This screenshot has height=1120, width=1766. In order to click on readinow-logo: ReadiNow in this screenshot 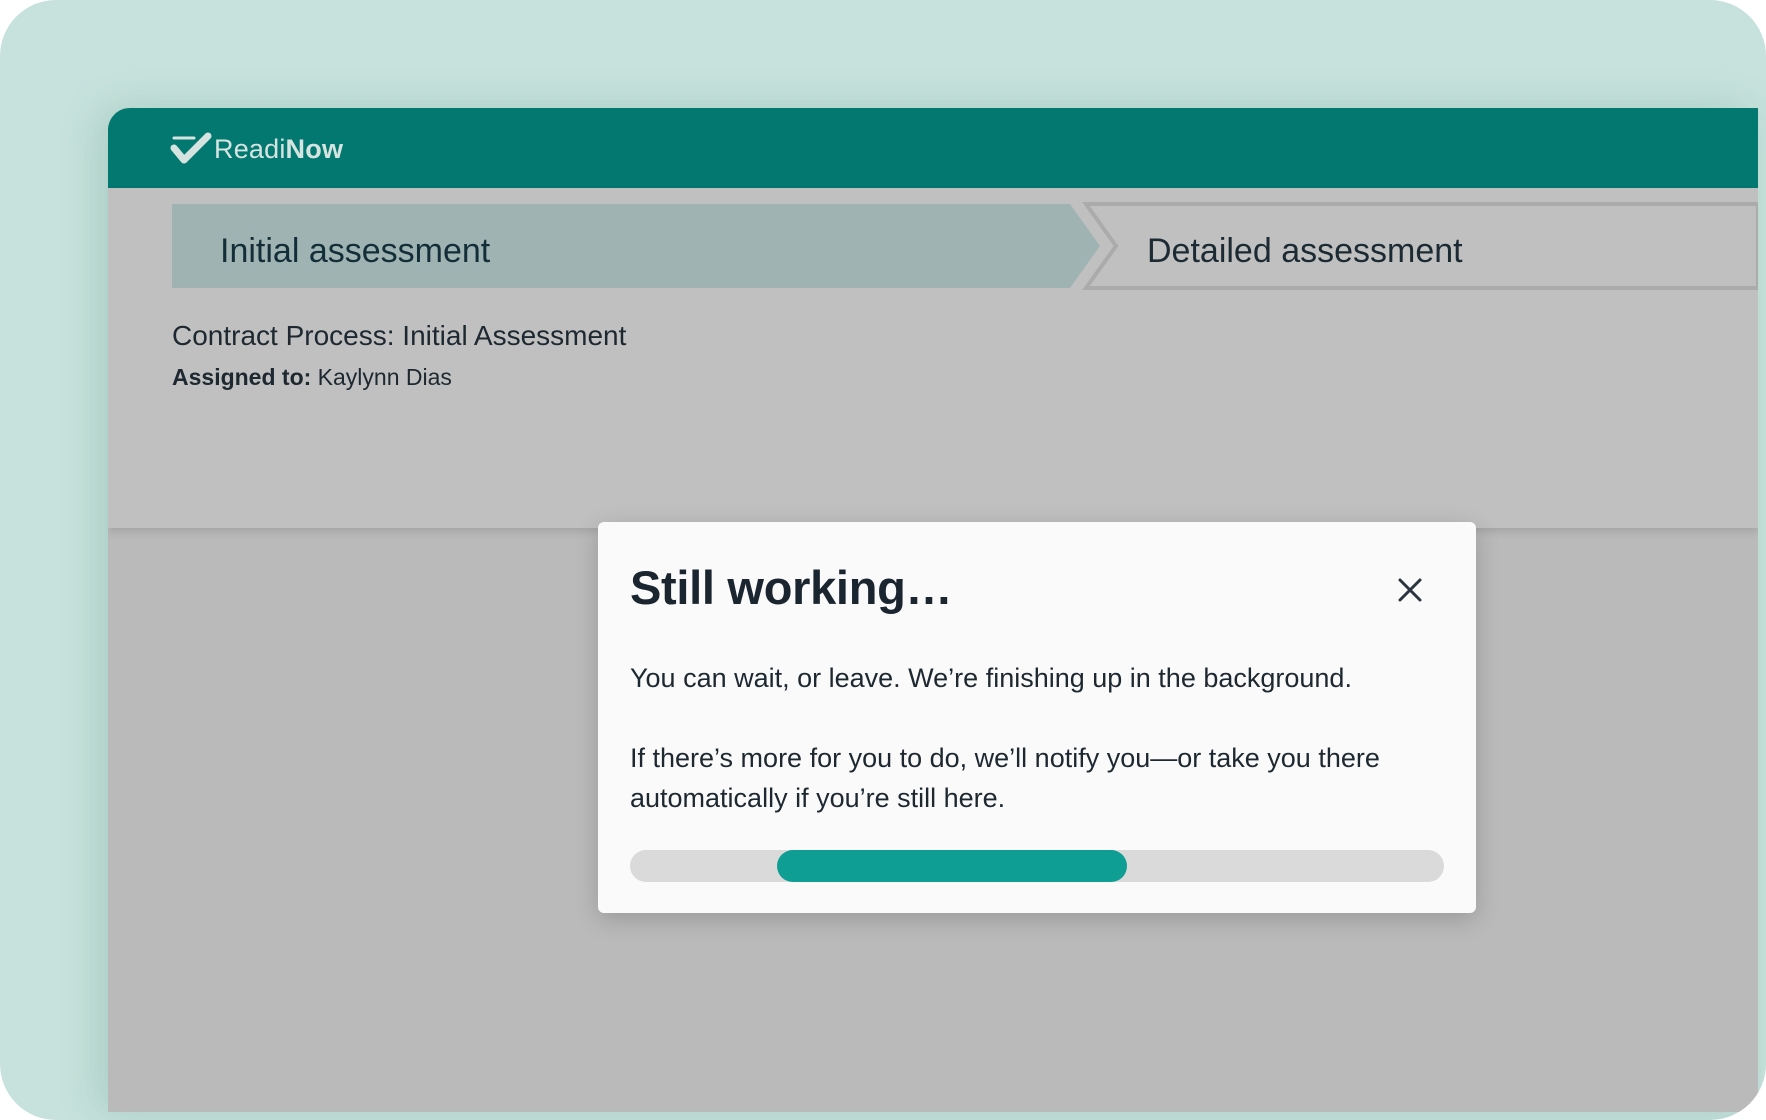, I will do `click(256, 149)`.